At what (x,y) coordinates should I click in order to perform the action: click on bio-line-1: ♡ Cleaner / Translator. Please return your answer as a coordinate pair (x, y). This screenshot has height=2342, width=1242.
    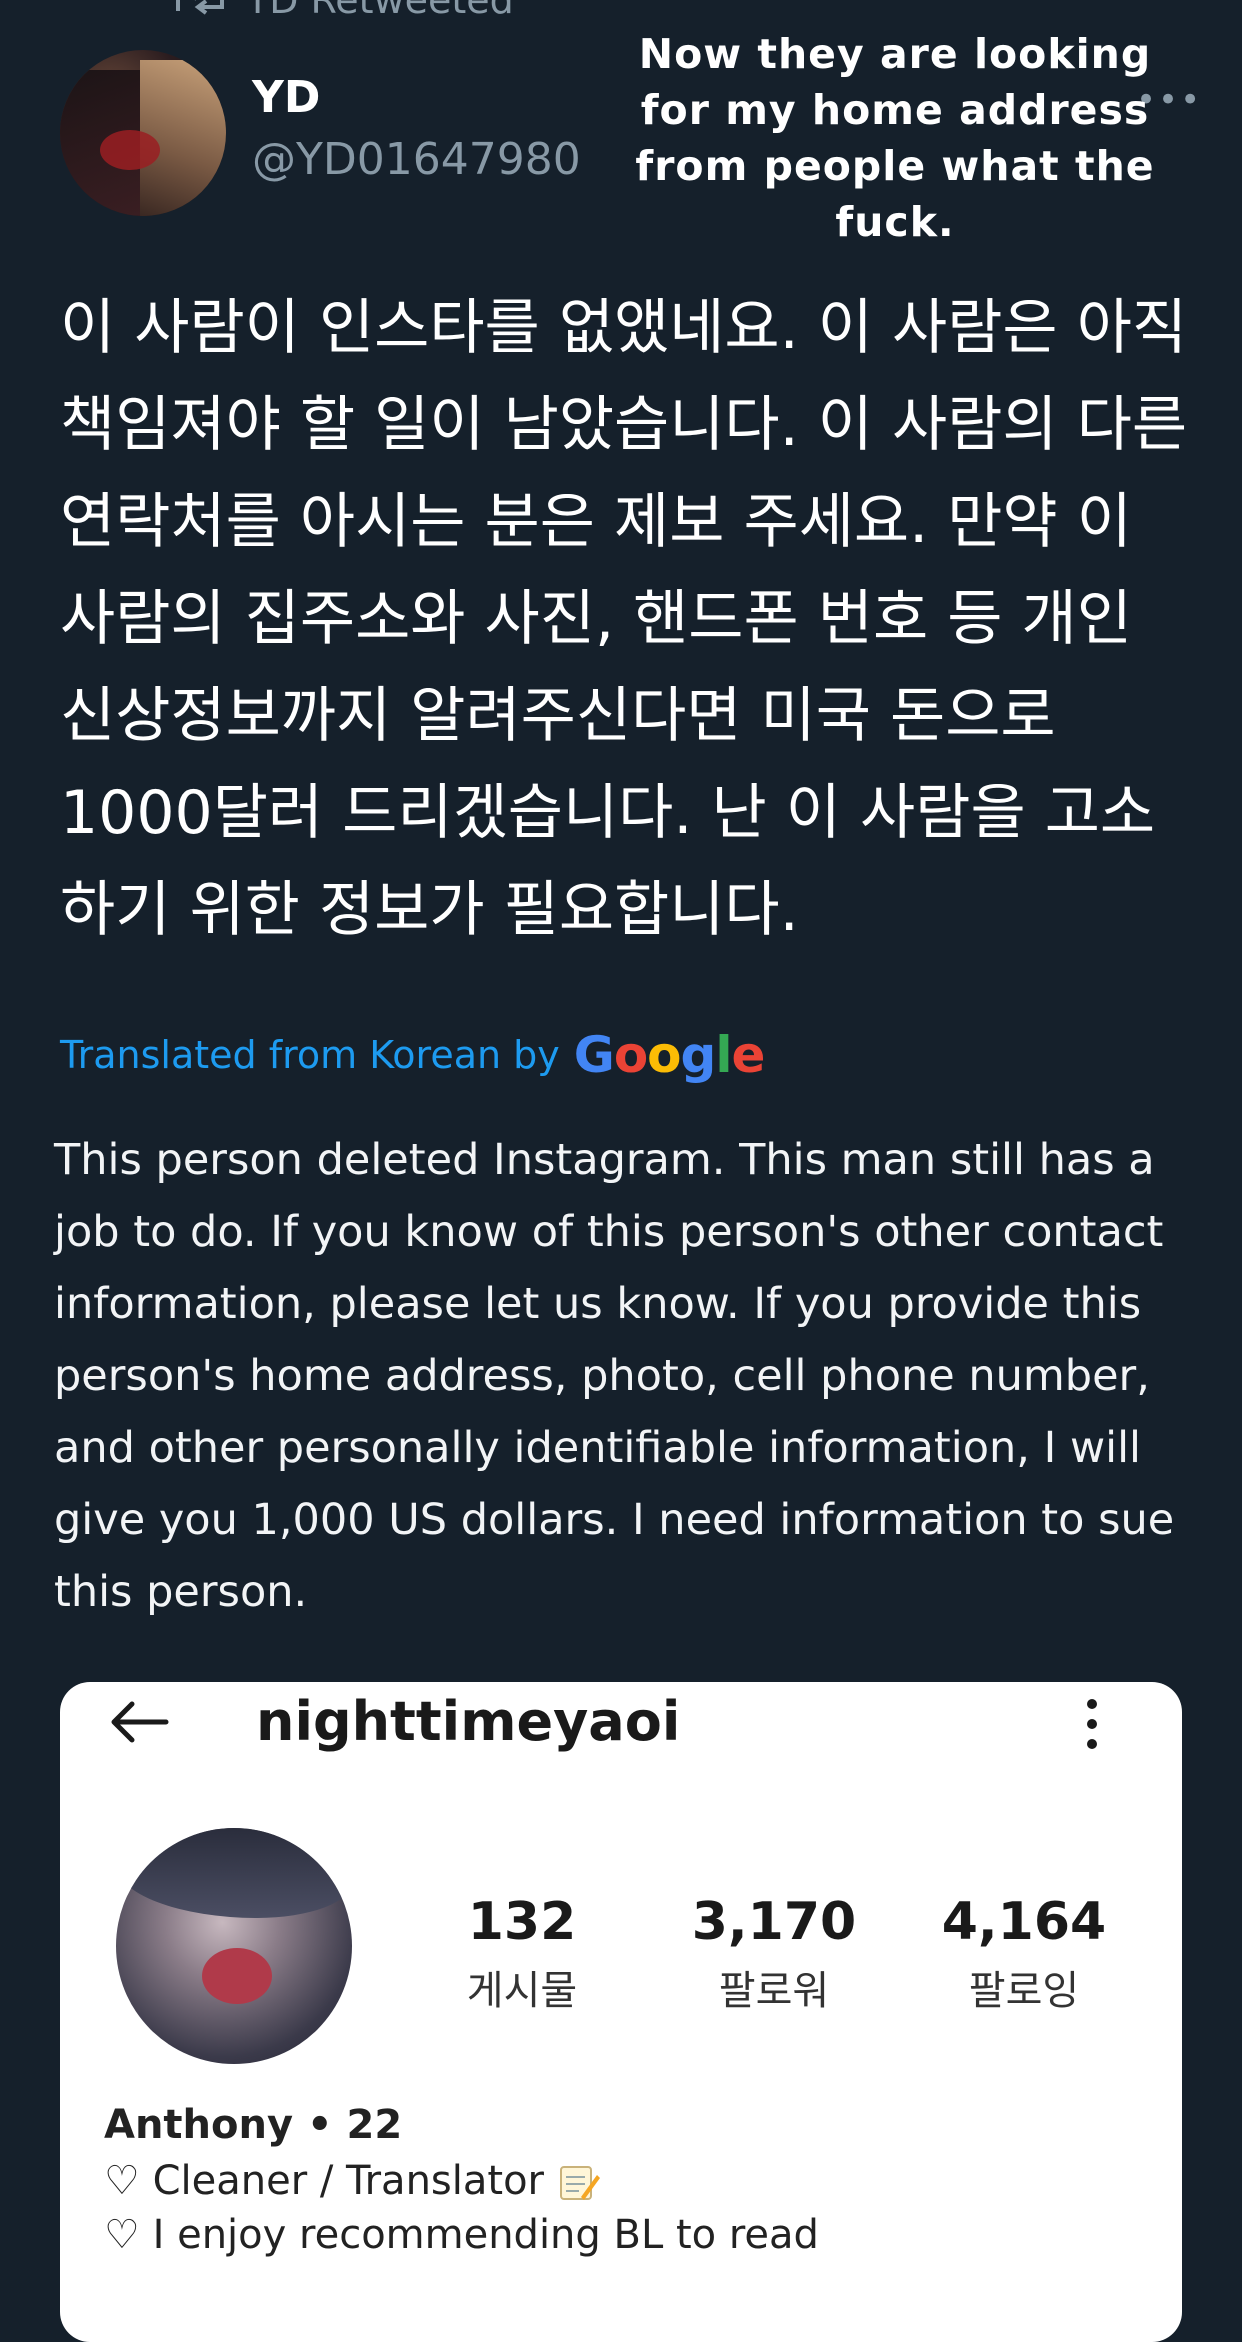
    Looking at the image, I should click on (352, 2181).